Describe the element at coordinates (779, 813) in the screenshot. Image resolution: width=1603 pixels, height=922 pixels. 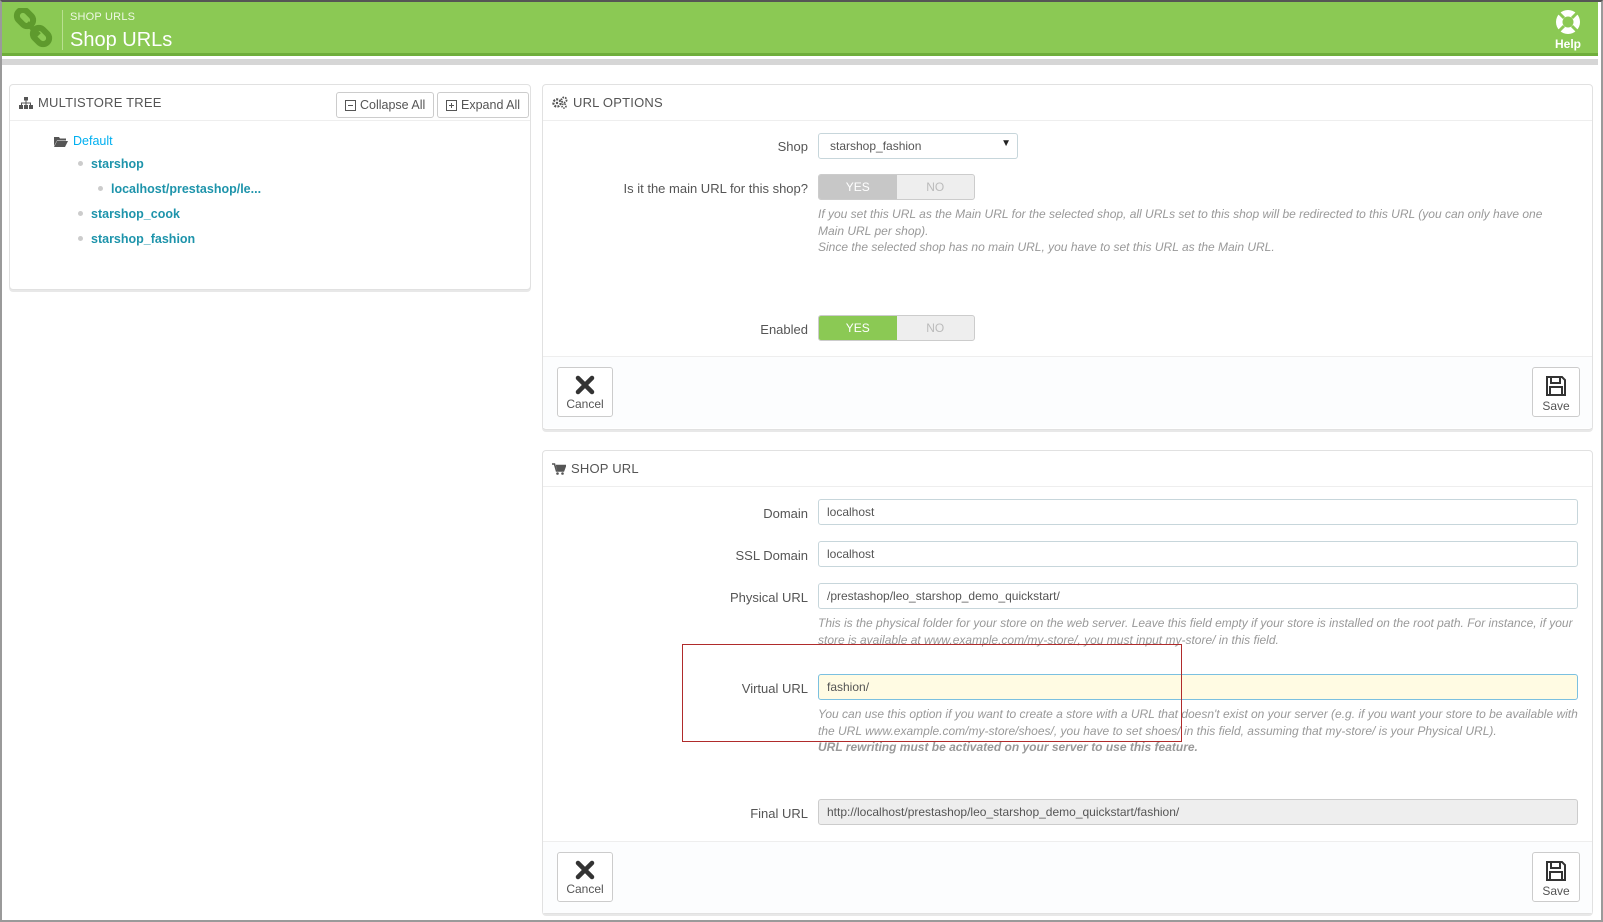
I see `final-url-label: Final URL` at that location.